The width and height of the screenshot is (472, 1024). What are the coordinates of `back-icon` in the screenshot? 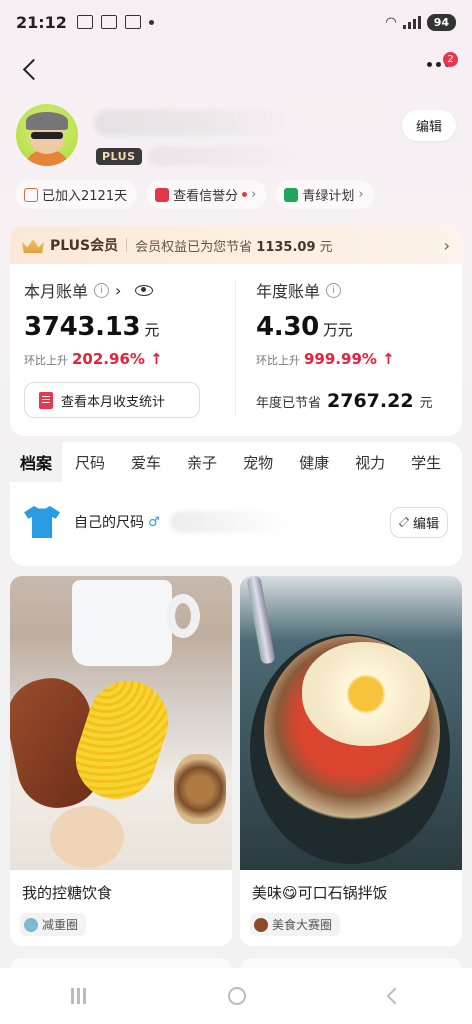 It's located at (32, 70).